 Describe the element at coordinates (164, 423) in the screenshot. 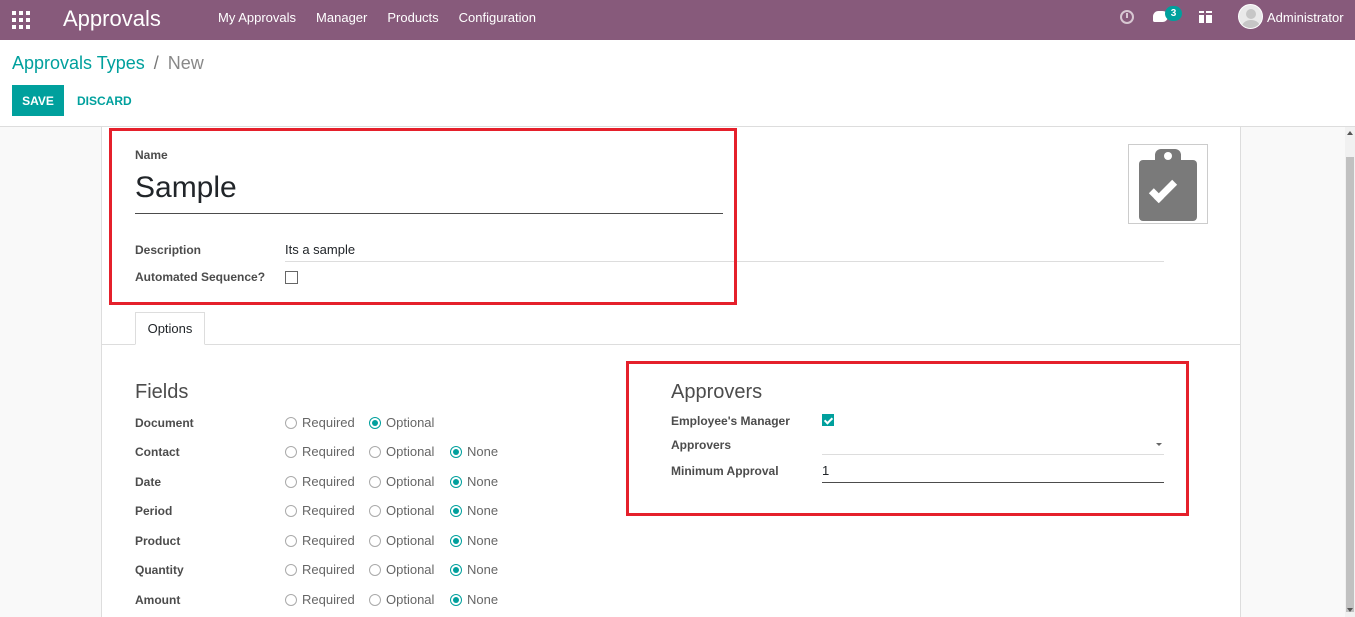

I see `field-label: Document` at that location.